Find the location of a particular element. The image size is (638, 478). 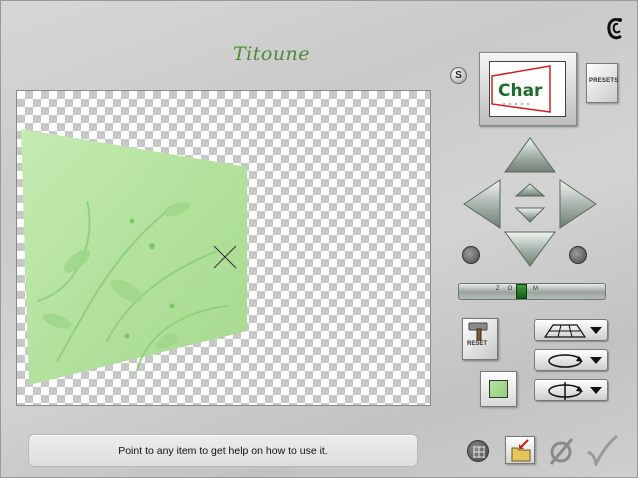

folder-import-icon is located at coordinates (521, 450).